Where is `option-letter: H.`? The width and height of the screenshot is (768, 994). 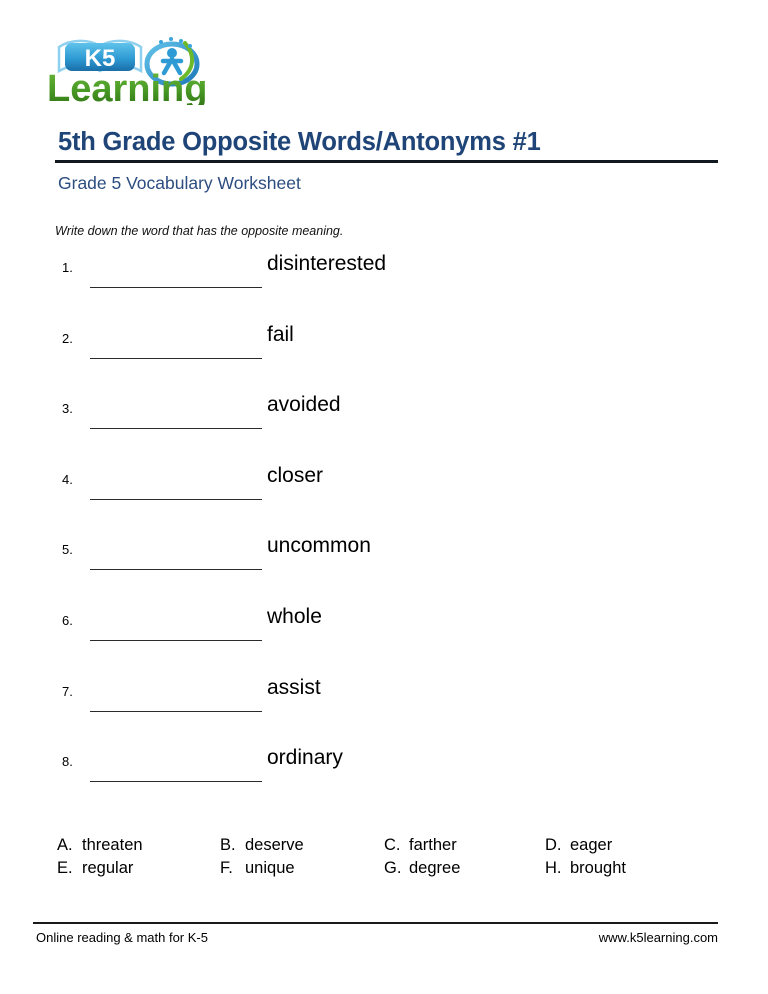 option-letter: H. is located at coordinates (553, 868).